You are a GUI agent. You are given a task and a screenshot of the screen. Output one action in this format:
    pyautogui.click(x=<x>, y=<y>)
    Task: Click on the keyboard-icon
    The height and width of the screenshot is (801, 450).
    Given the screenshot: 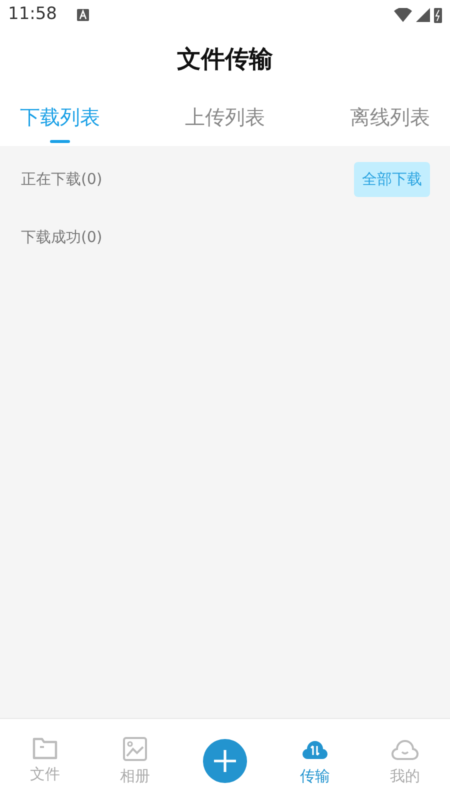 What is the action you would take?
    pyautogui.click(x=83, y=15)
    